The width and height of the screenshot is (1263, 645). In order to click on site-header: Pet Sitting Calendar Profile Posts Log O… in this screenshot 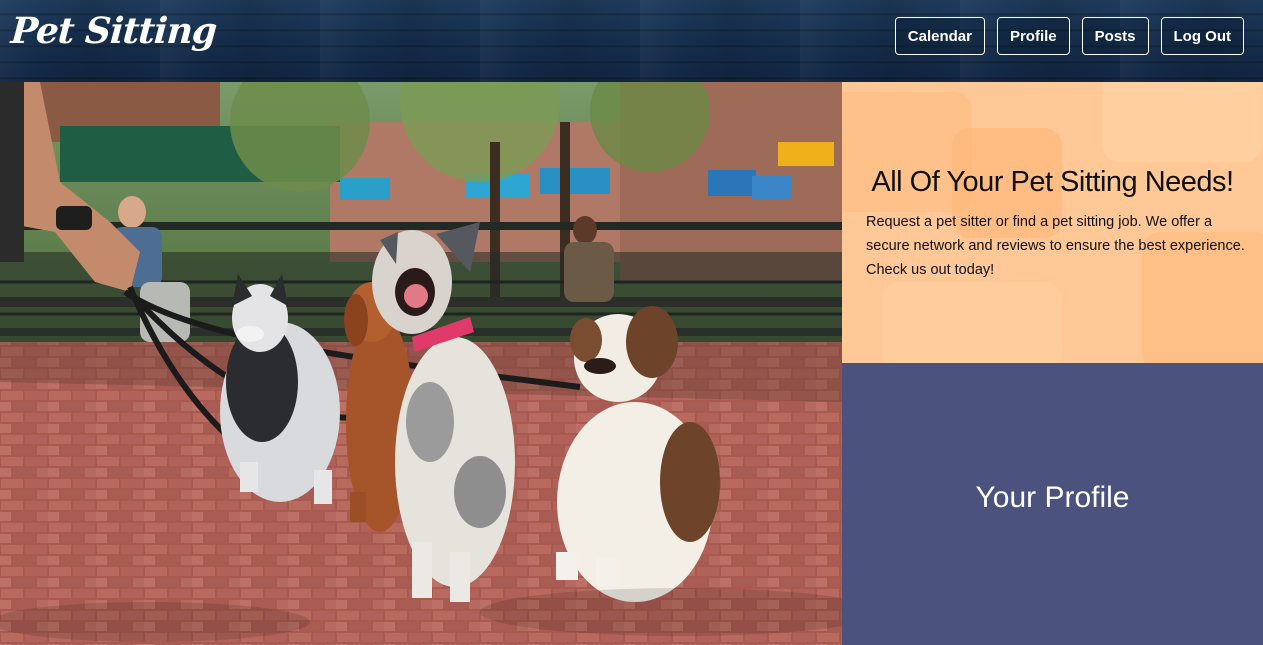, I will do `click(631, 41)`.